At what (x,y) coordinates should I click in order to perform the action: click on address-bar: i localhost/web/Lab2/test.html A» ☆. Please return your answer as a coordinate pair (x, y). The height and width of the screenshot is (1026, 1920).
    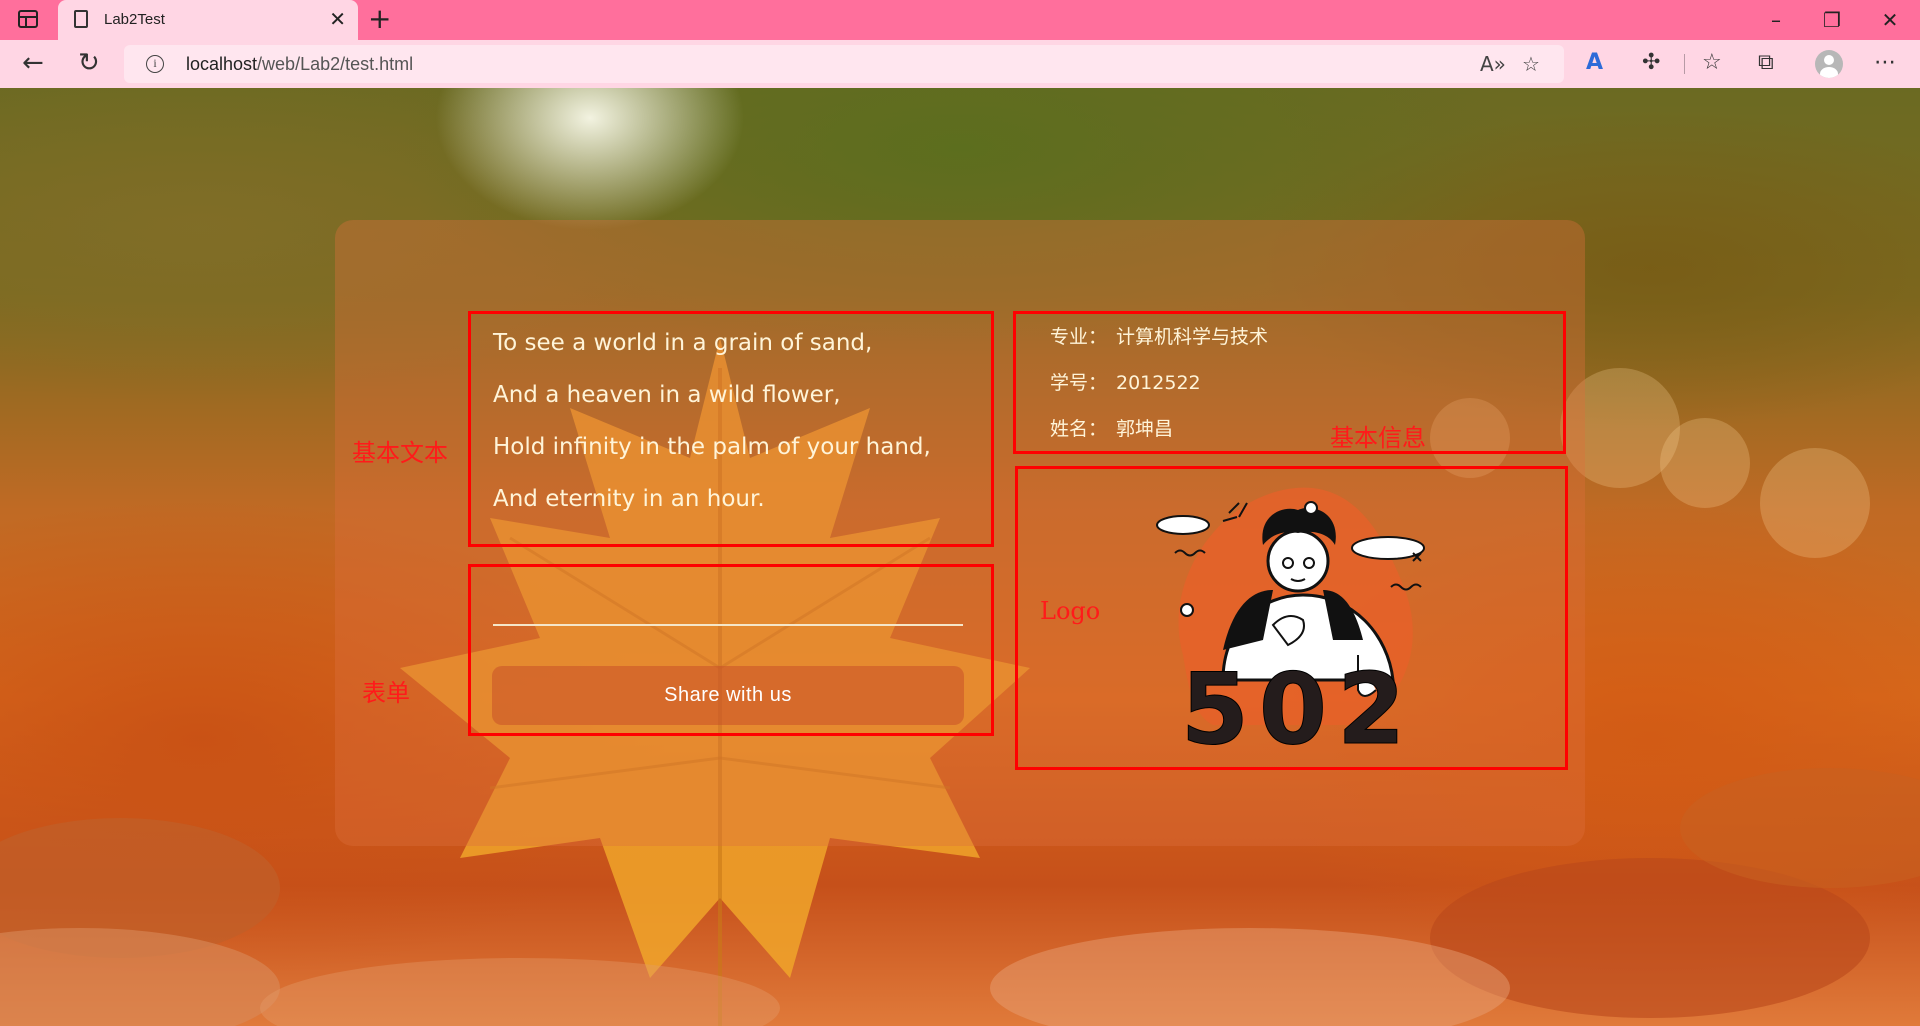
    Looking at the image, I should click on (844, 64).